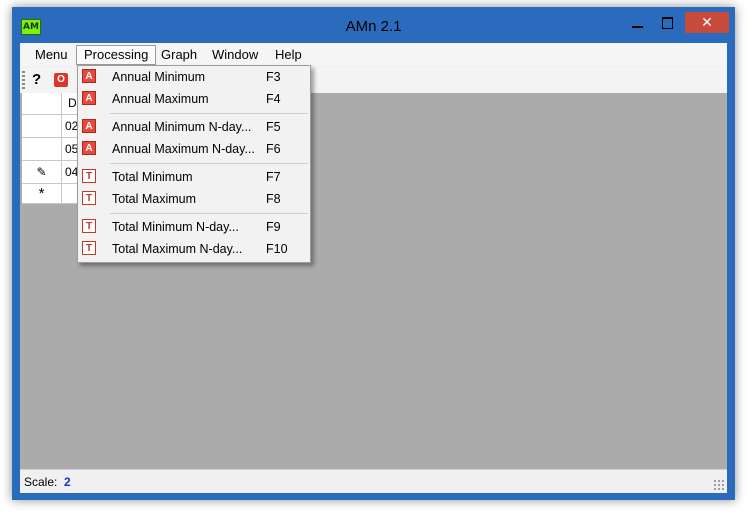 This screenshot has height=520, width=755. I want to click on edit-row-pencil-icon: ✎, so click(42, 172).